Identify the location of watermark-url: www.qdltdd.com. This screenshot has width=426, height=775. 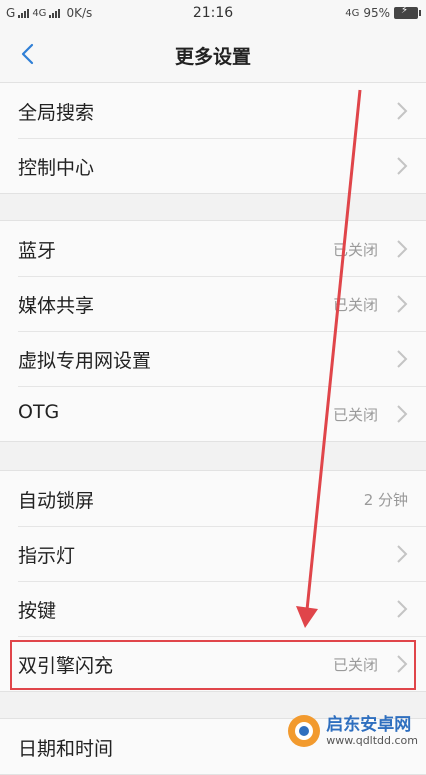
(372, 740).